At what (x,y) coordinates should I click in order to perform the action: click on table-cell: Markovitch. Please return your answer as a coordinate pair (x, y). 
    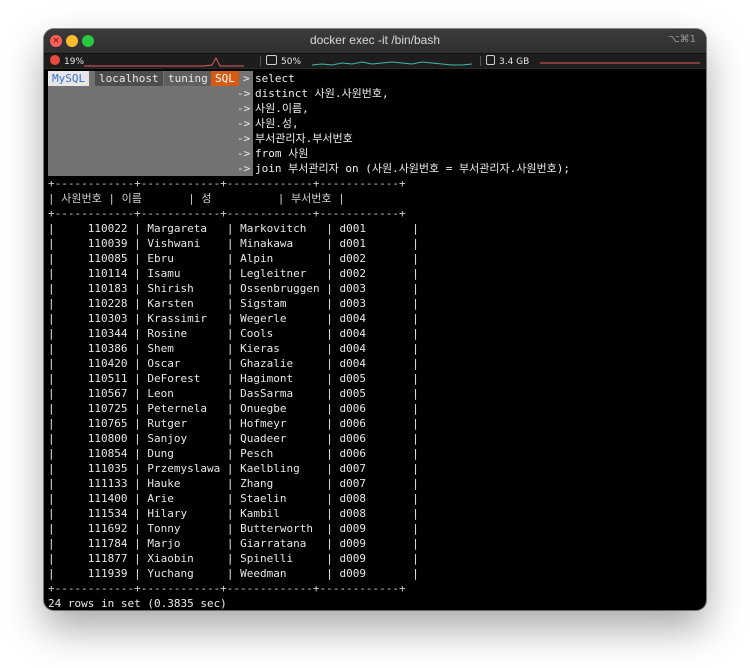
    Looking at the image, I should click on (280, 228).